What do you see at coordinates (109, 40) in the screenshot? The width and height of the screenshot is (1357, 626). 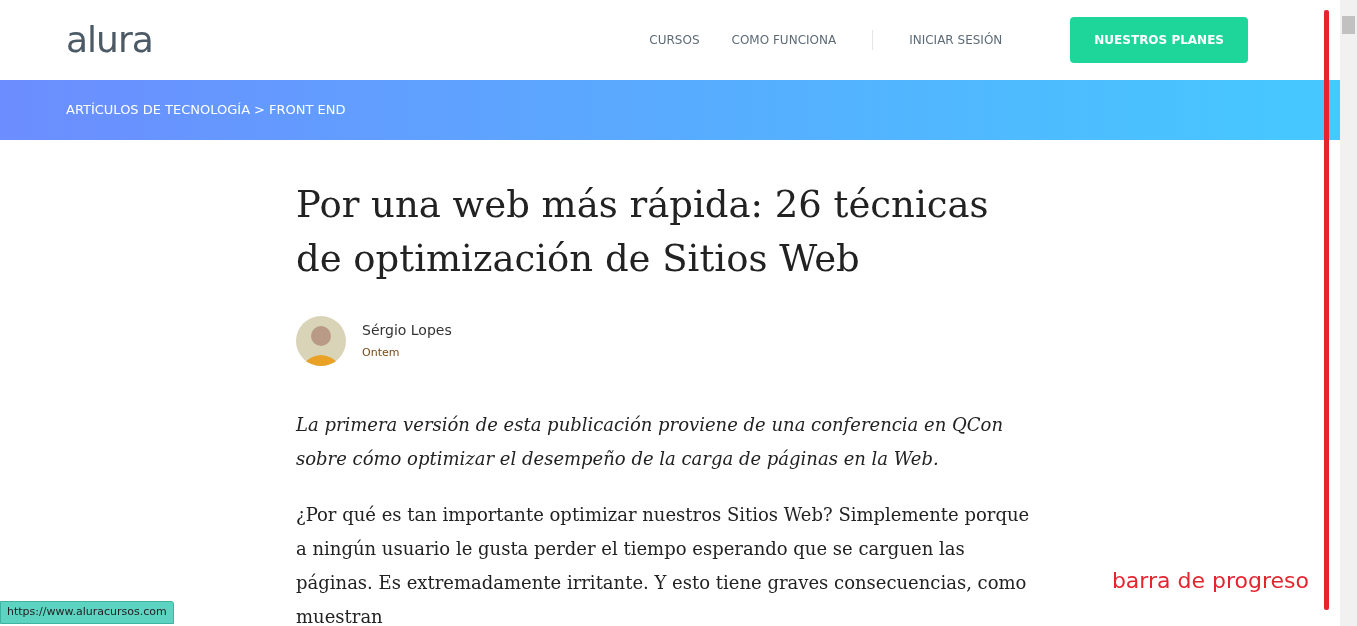 I see `logo: alura` at bounding box center [109, 40].